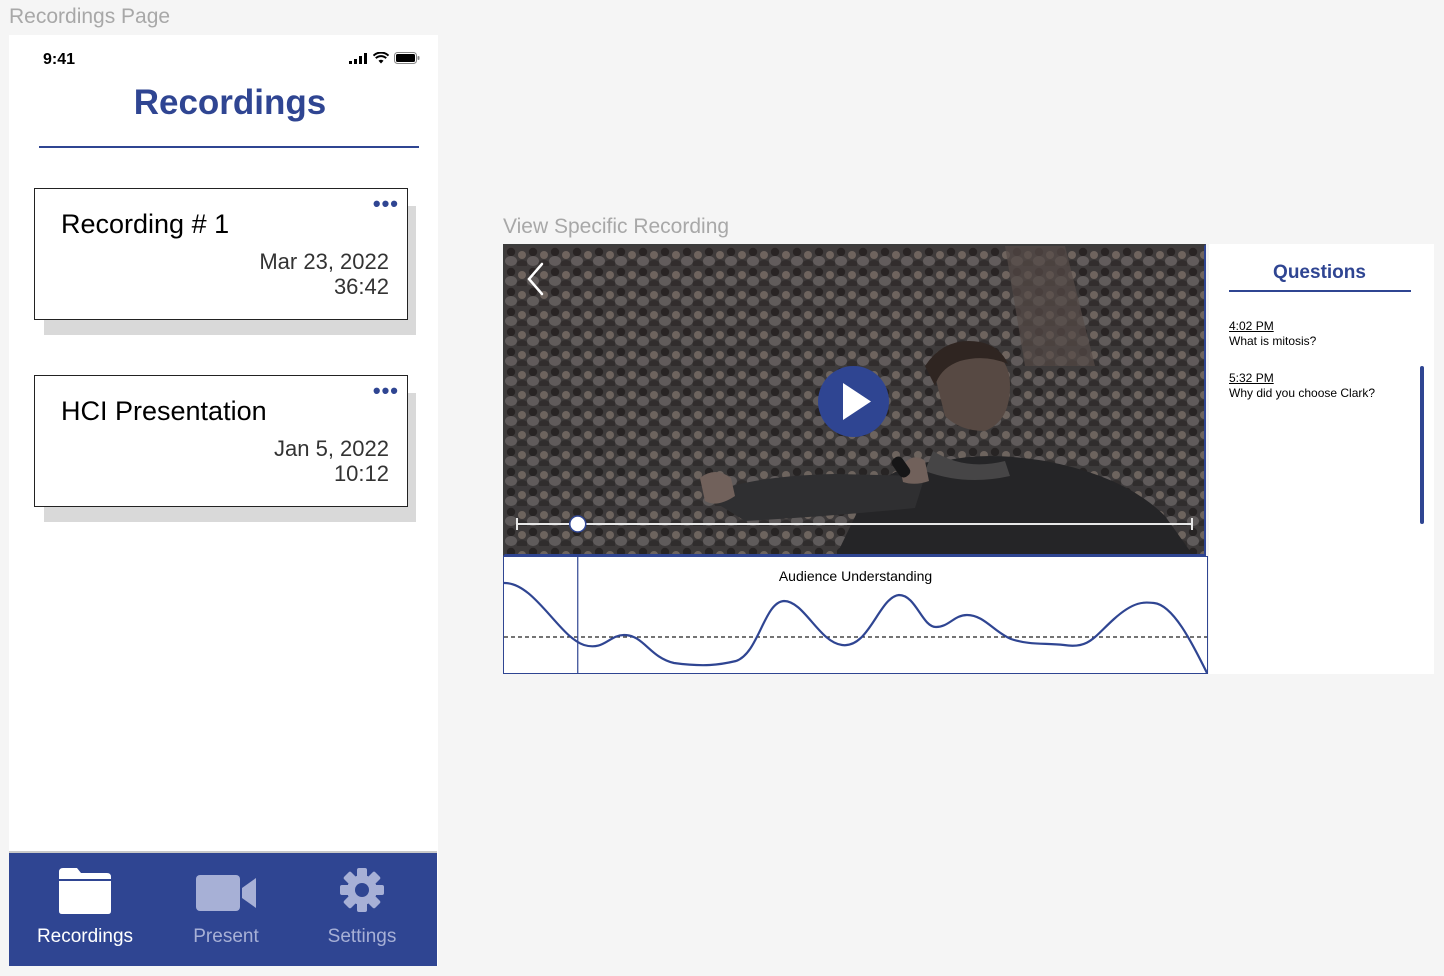 Image resolution: width=1444 pixels, height=976 pixels. What do you see at coordinates (407, 58) in the screenshot?
I see `battery-icon` at bounding box center [407, 58].